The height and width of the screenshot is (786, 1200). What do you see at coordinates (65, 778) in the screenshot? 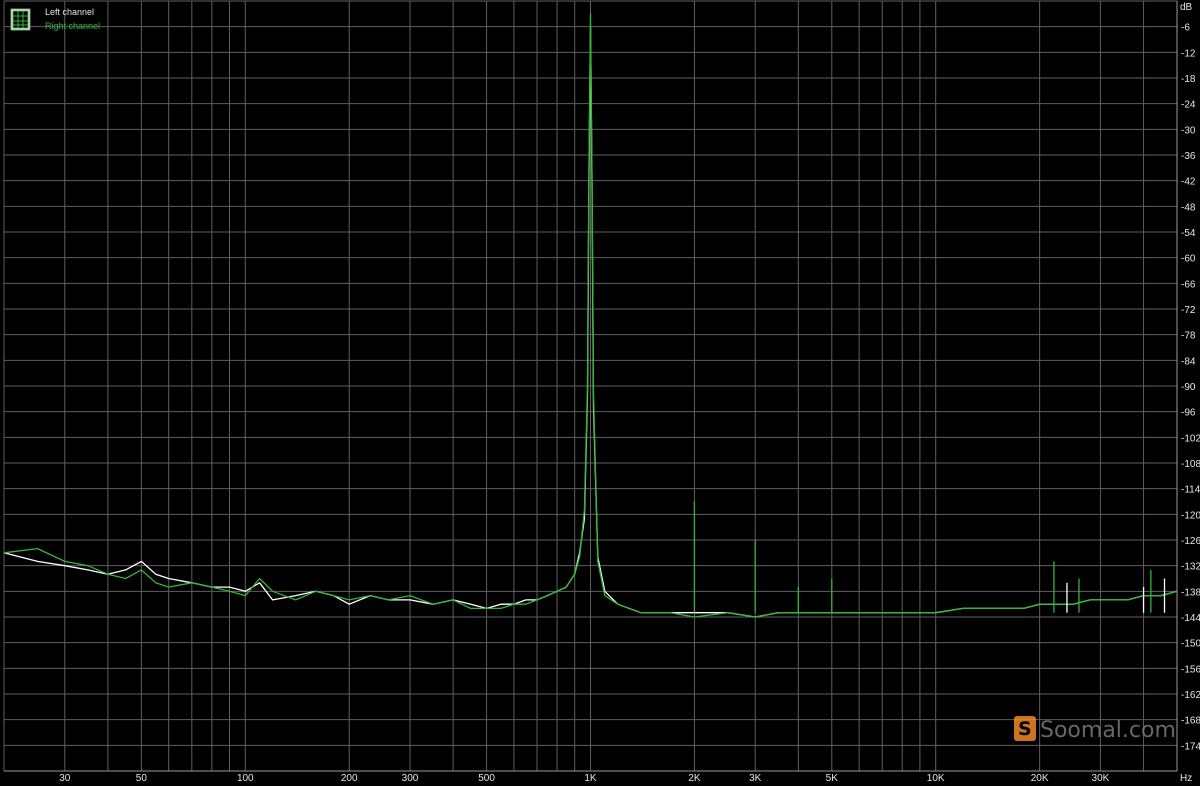
I see `x-tick-label: 30` at bounding box center [65, 778].